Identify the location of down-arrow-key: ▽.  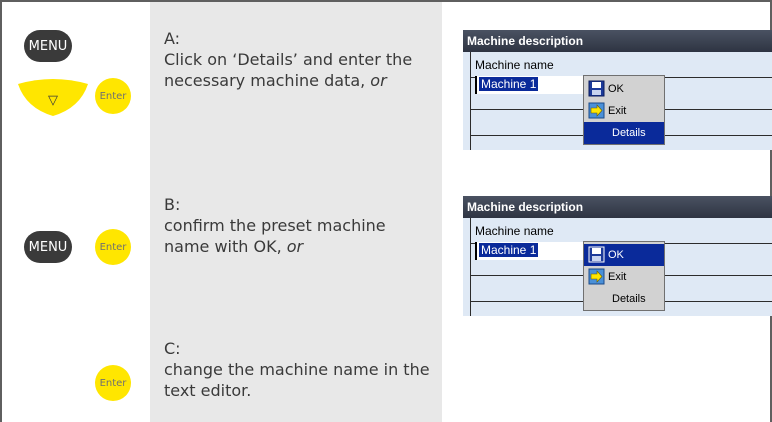
(53, 97).